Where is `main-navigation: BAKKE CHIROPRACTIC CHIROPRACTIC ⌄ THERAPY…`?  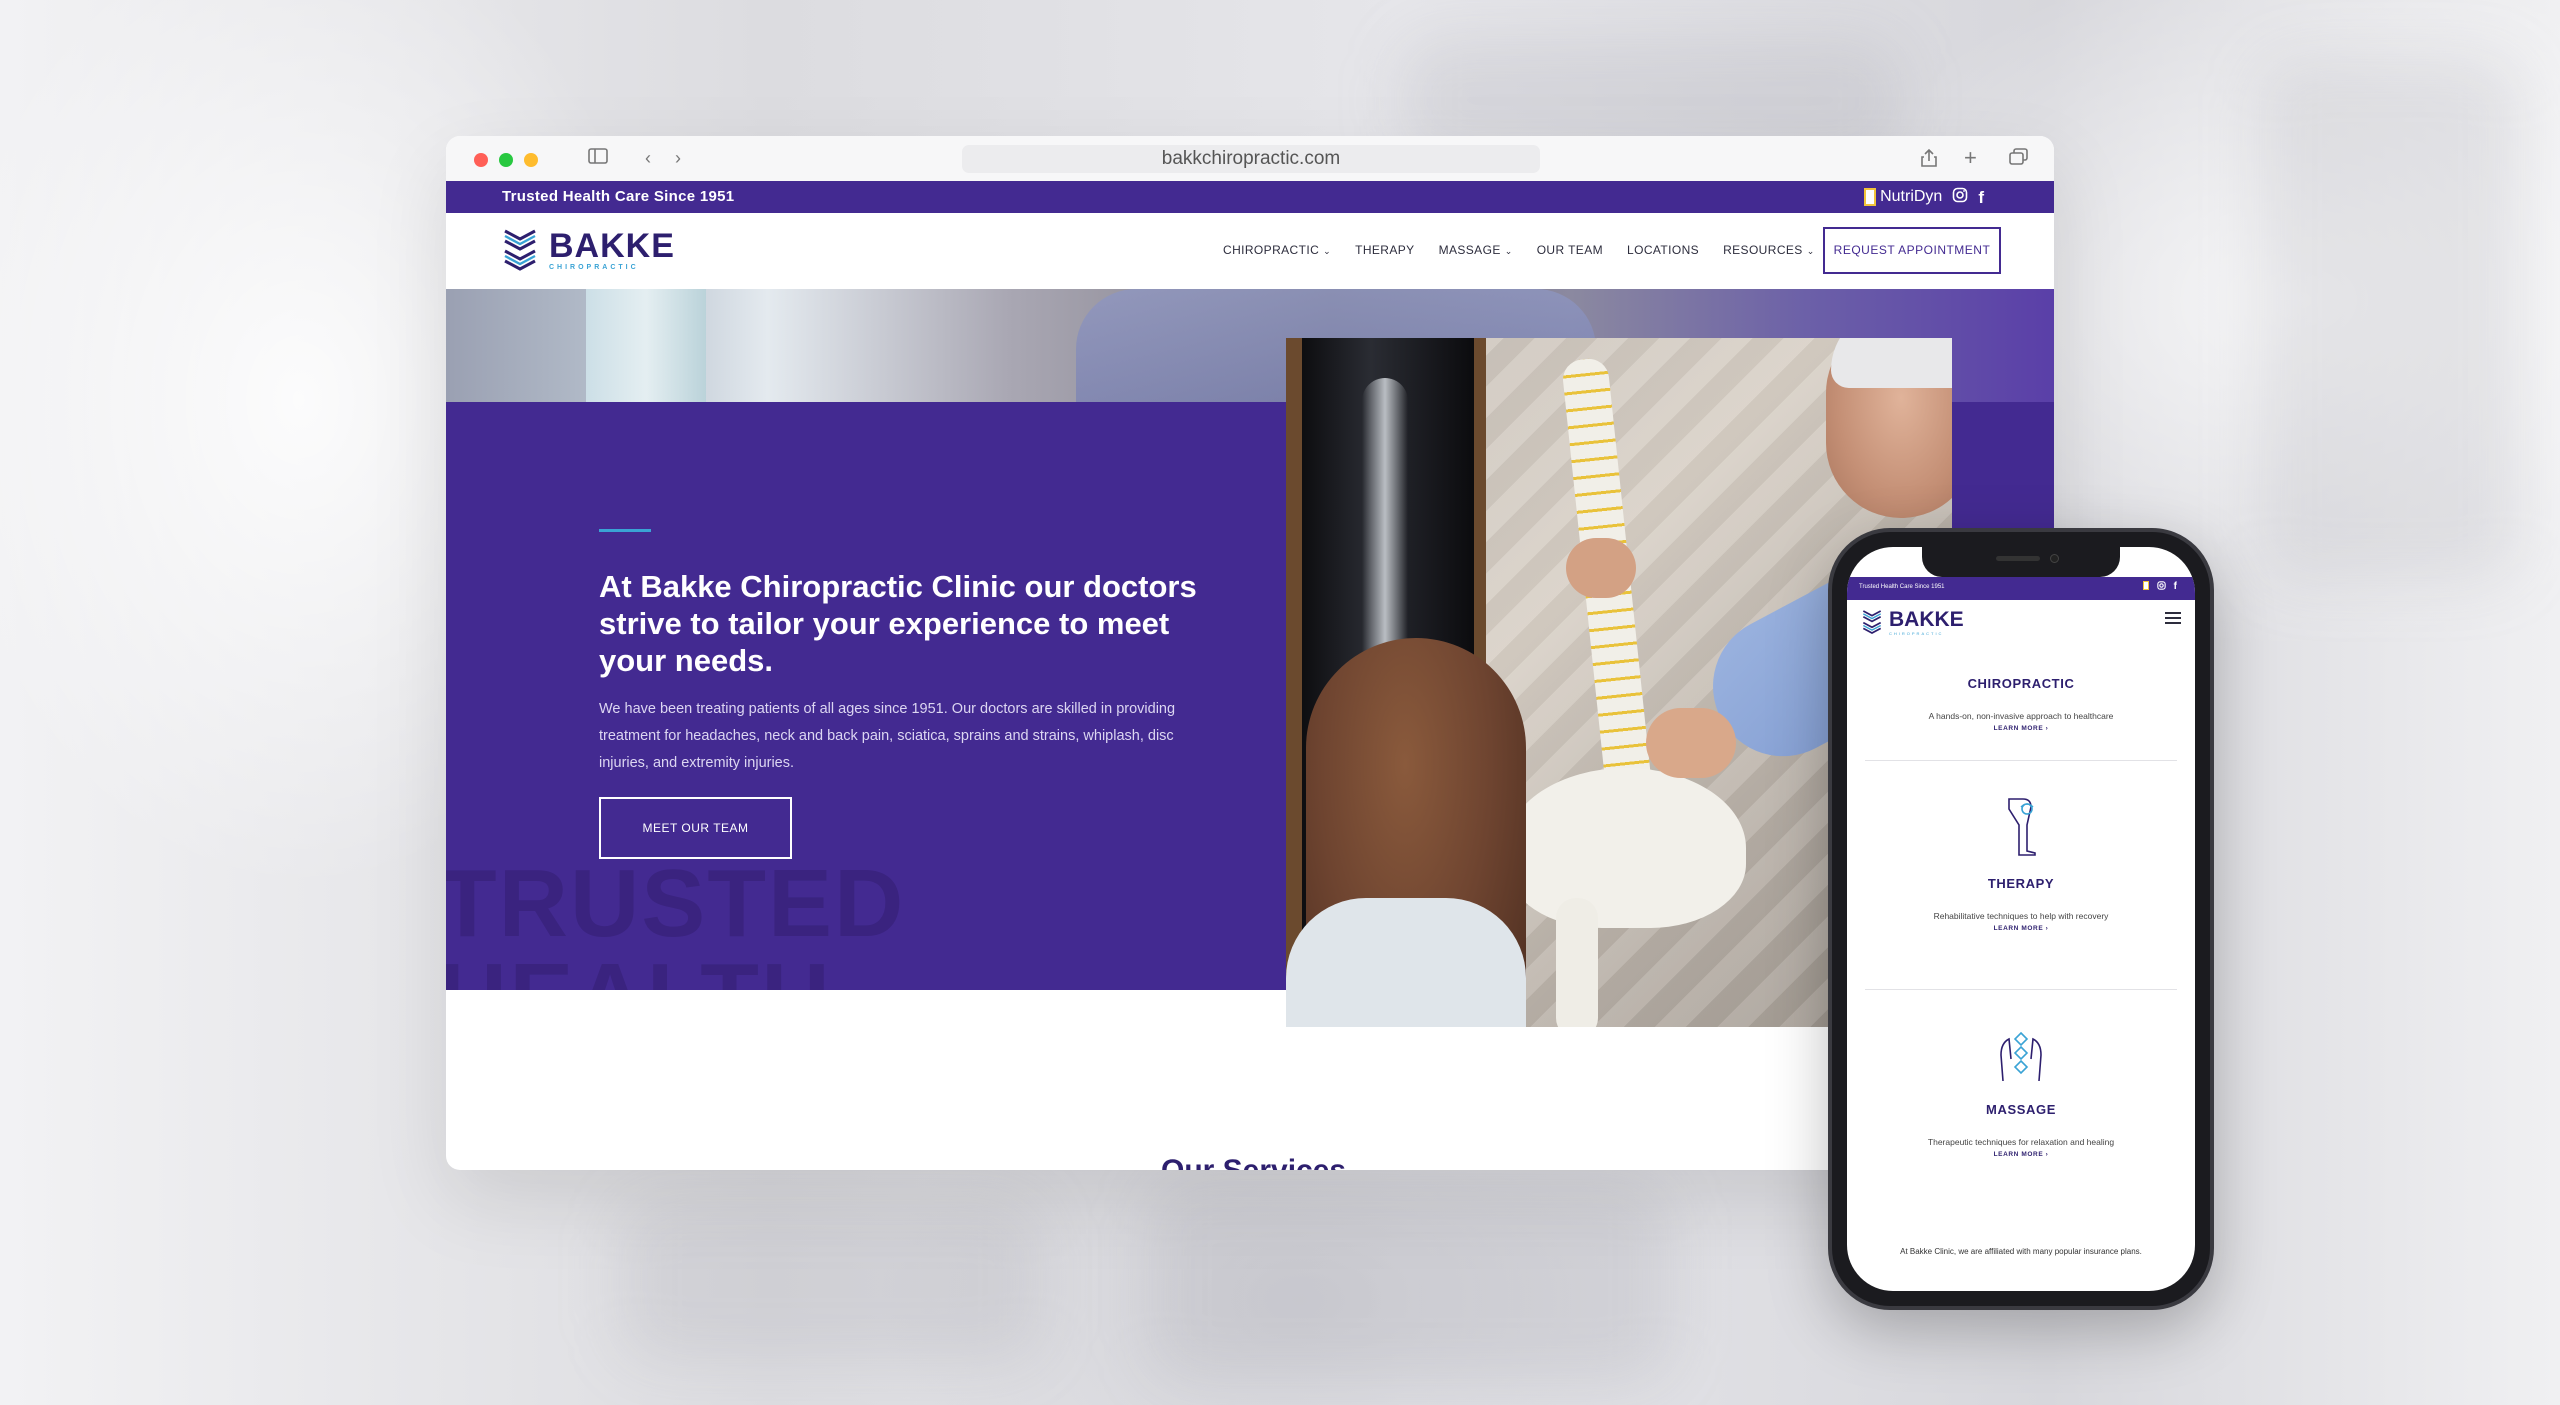 main-navigation: BAKKE CHIROPRACTIC CHIROPRACTIC ⌄ THERAPY… is located at coordinates (1250, 251).